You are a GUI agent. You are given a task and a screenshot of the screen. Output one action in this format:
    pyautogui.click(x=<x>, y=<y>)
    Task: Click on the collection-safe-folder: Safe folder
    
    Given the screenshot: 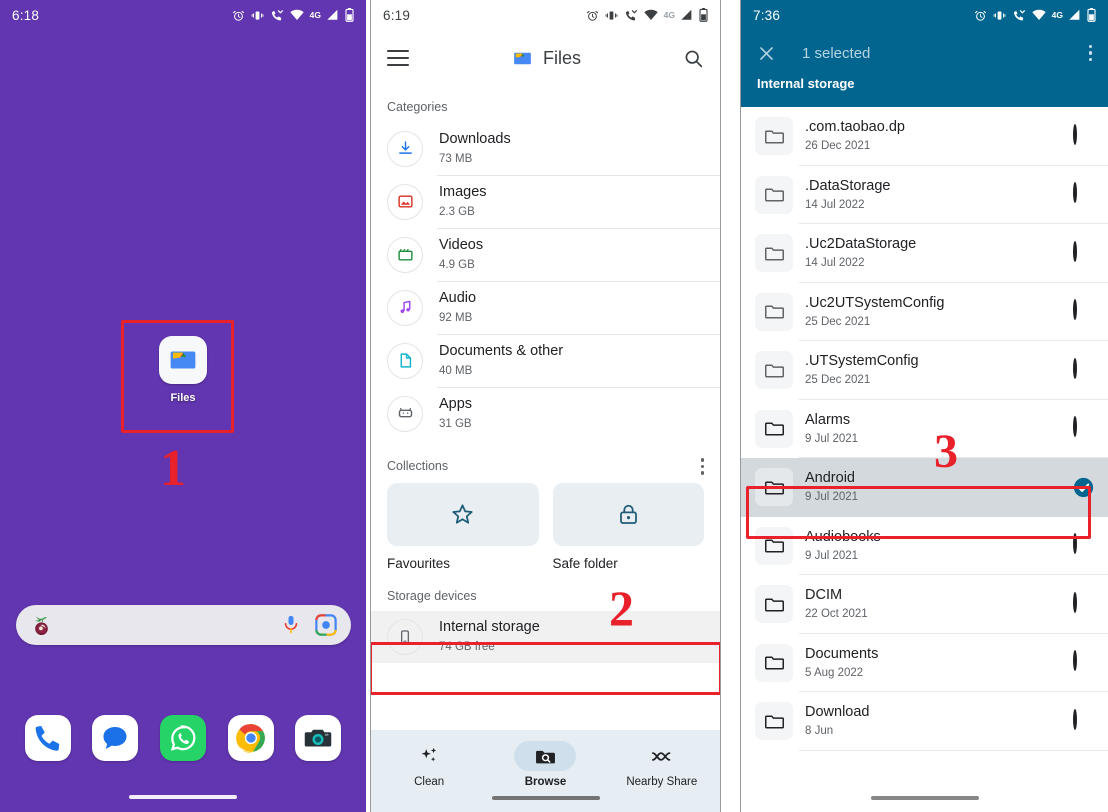 What is the action you would take?
    pyautogui.click(x=628, y=526)
    